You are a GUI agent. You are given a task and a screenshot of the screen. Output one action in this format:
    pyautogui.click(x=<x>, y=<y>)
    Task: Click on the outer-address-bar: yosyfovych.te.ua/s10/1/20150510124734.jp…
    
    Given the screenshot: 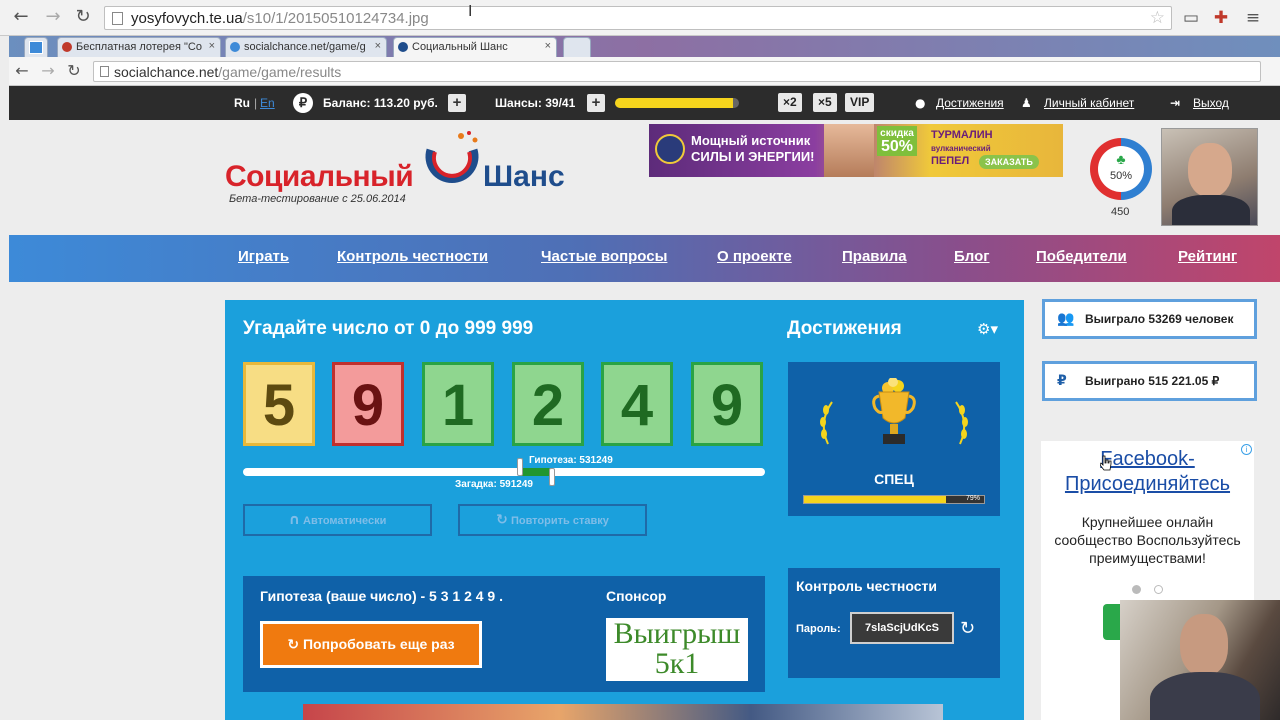 What is the action you would take?
    pyautogui.click(x=638, y=18)
    